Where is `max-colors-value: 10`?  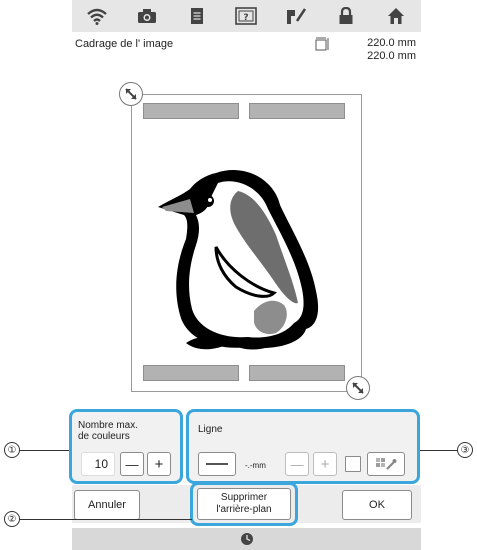 max-colors-value: 10 is located at coordinates (98, 464).